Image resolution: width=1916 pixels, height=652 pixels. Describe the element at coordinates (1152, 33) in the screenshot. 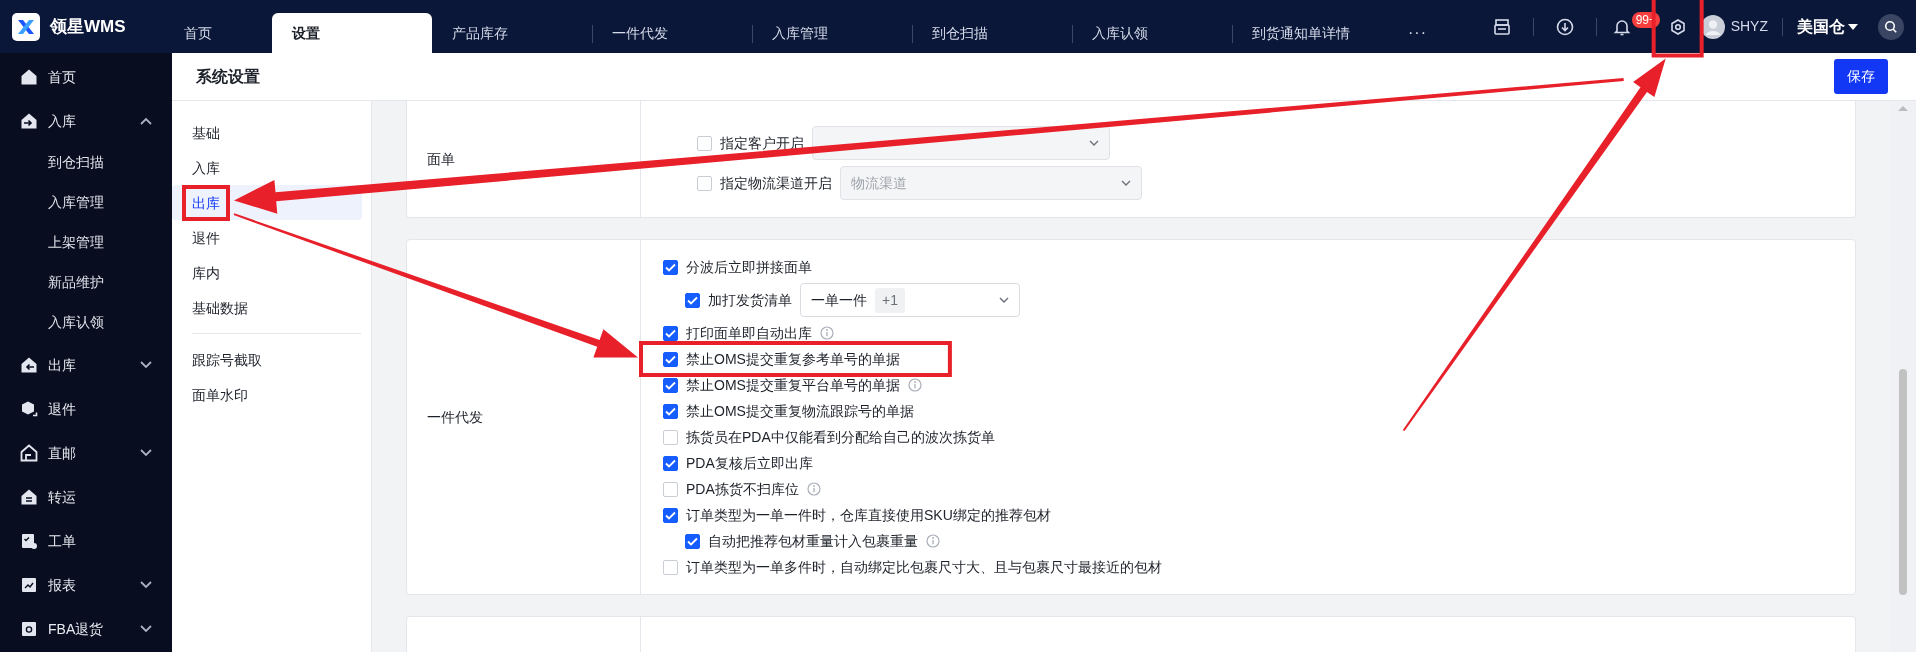

I see `nav-tab: 入库认领` at that location.